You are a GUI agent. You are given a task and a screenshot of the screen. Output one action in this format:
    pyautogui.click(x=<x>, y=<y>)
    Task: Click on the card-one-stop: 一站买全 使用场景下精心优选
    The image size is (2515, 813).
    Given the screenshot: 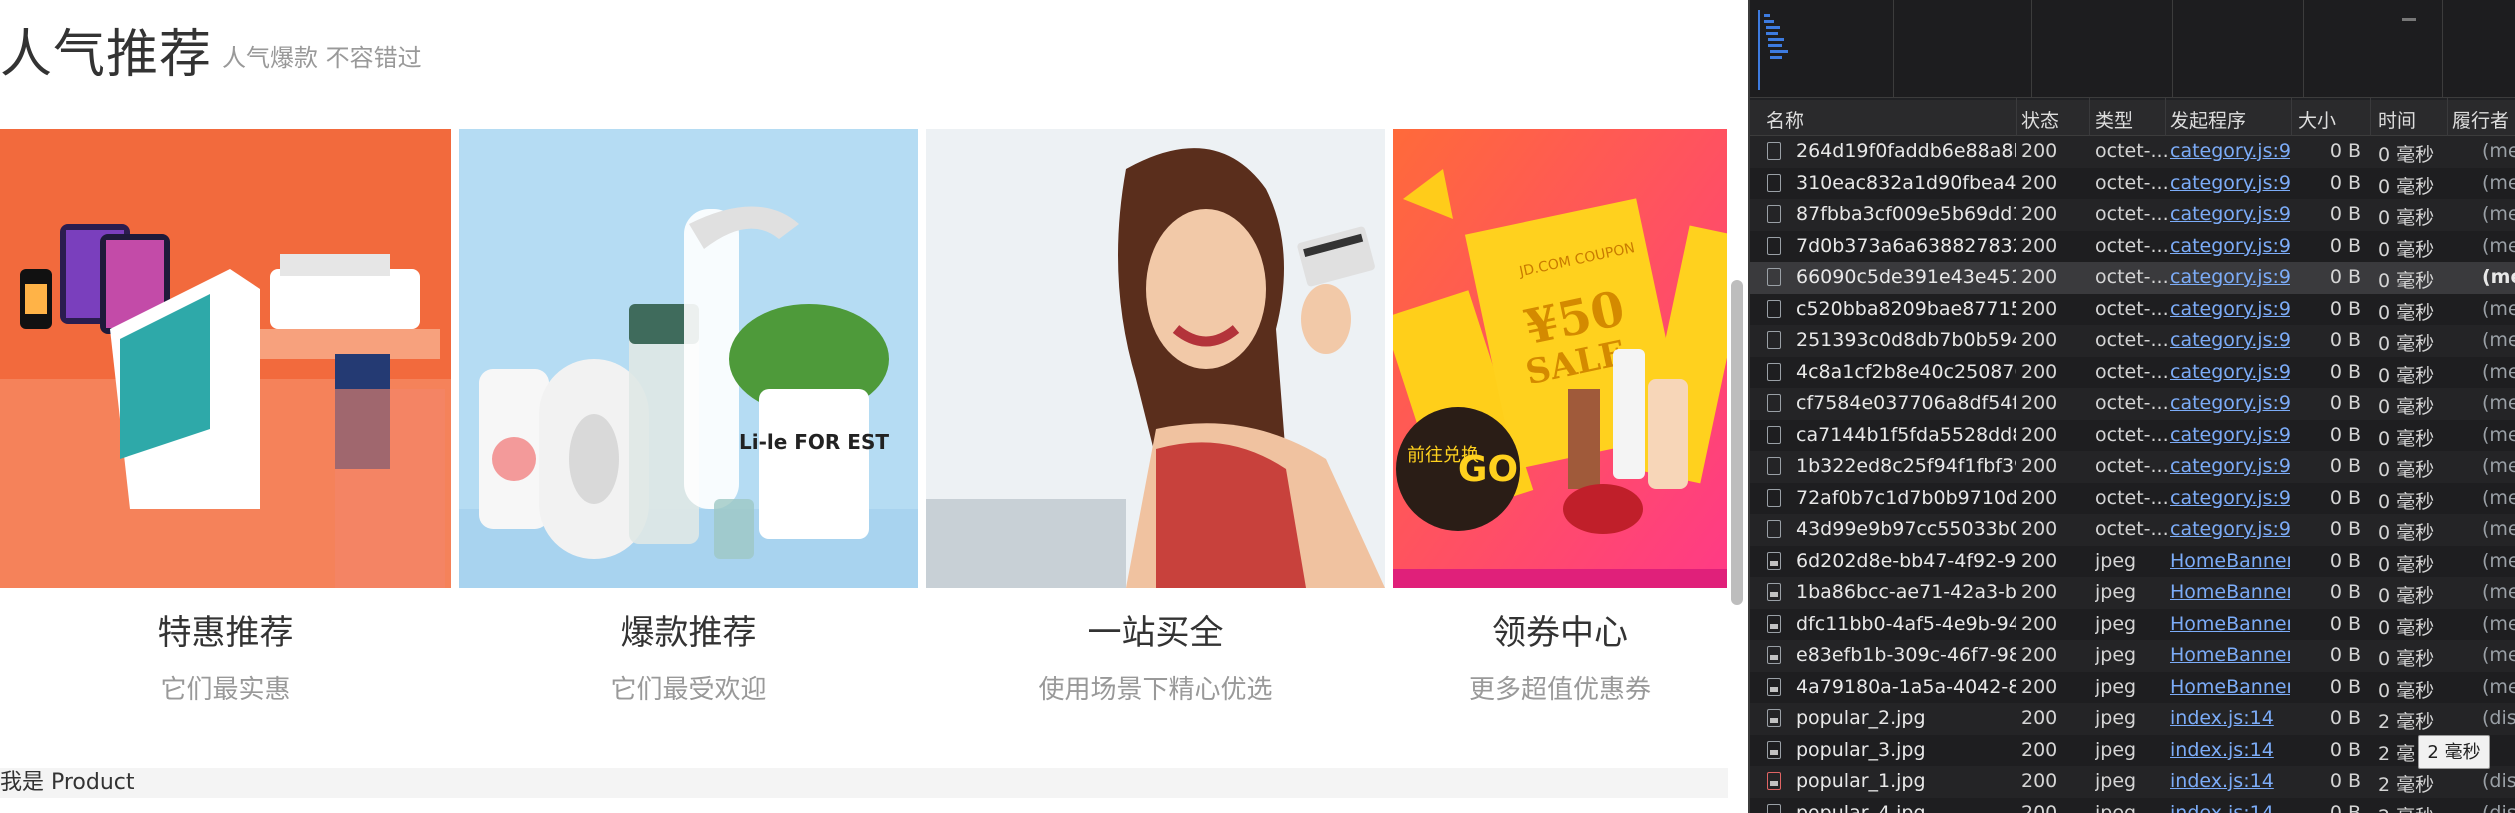 What is the action you would take?
    pyautogui.click(x=1155, y=417)
    